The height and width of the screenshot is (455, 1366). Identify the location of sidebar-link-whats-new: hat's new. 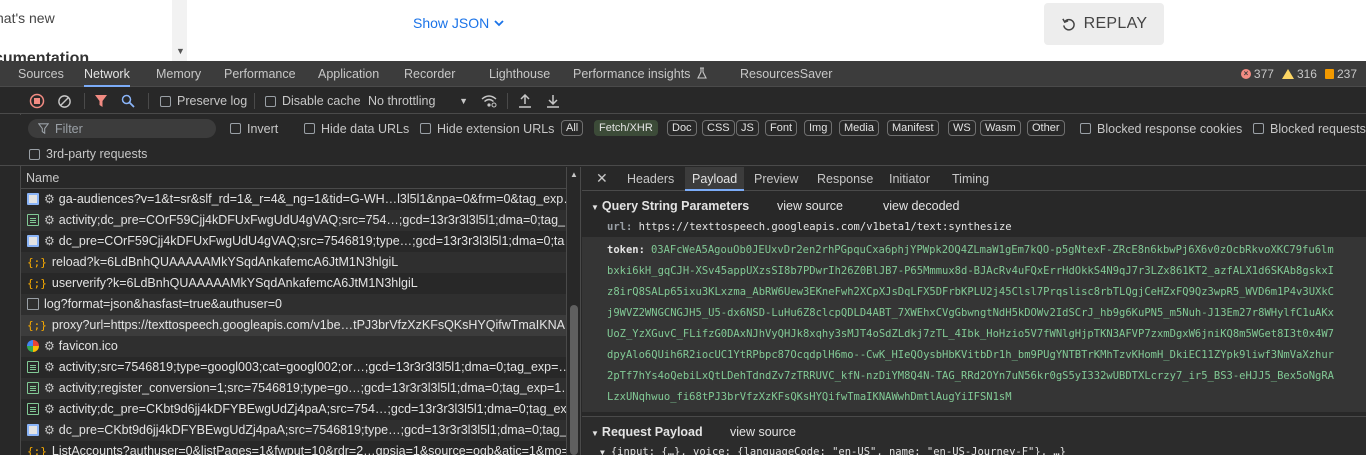
(27, 18).